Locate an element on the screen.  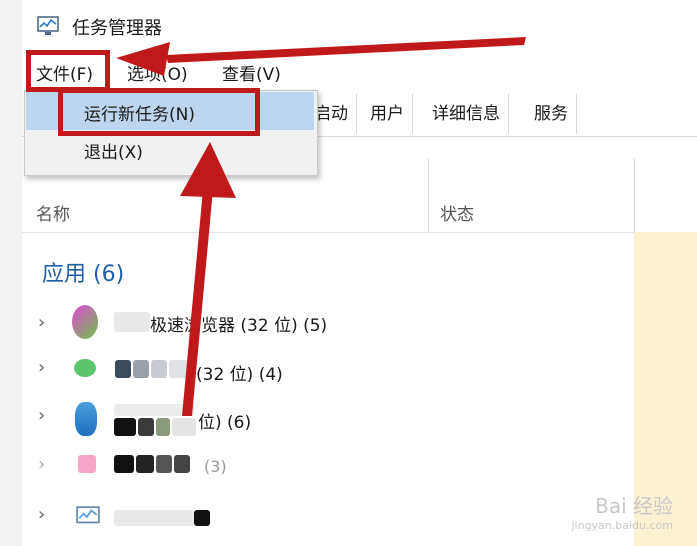
watermark: Bai 经验 jingyan.baidu.com is located at coordinates (622, 511).